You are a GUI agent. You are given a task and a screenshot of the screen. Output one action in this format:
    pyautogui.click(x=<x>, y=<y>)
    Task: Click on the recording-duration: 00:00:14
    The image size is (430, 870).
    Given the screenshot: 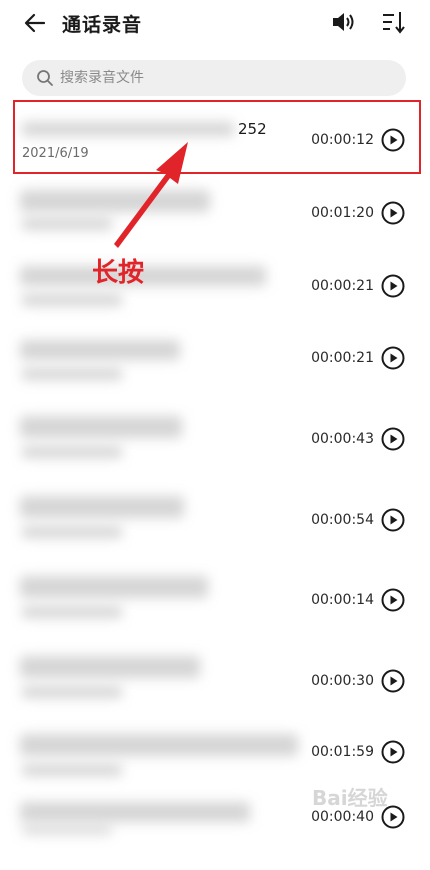 What is the action you would take?
    pyautogui.click(x=342, y=600)
    